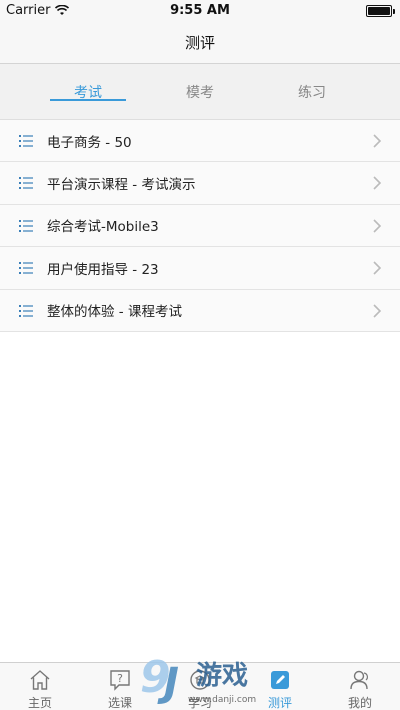 The height and width of the screenshot is (710, 400). I want to click on tabbar-item-home: 主页, so click(40, 686).